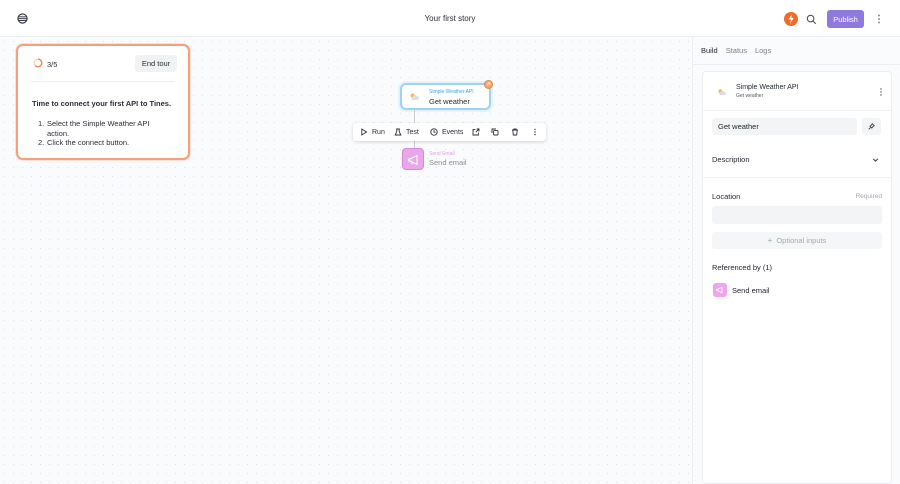  What do you see at coordinates (378, 132) in the screenshot?
I see `run-label: Run` at bounding box center [378, 132].